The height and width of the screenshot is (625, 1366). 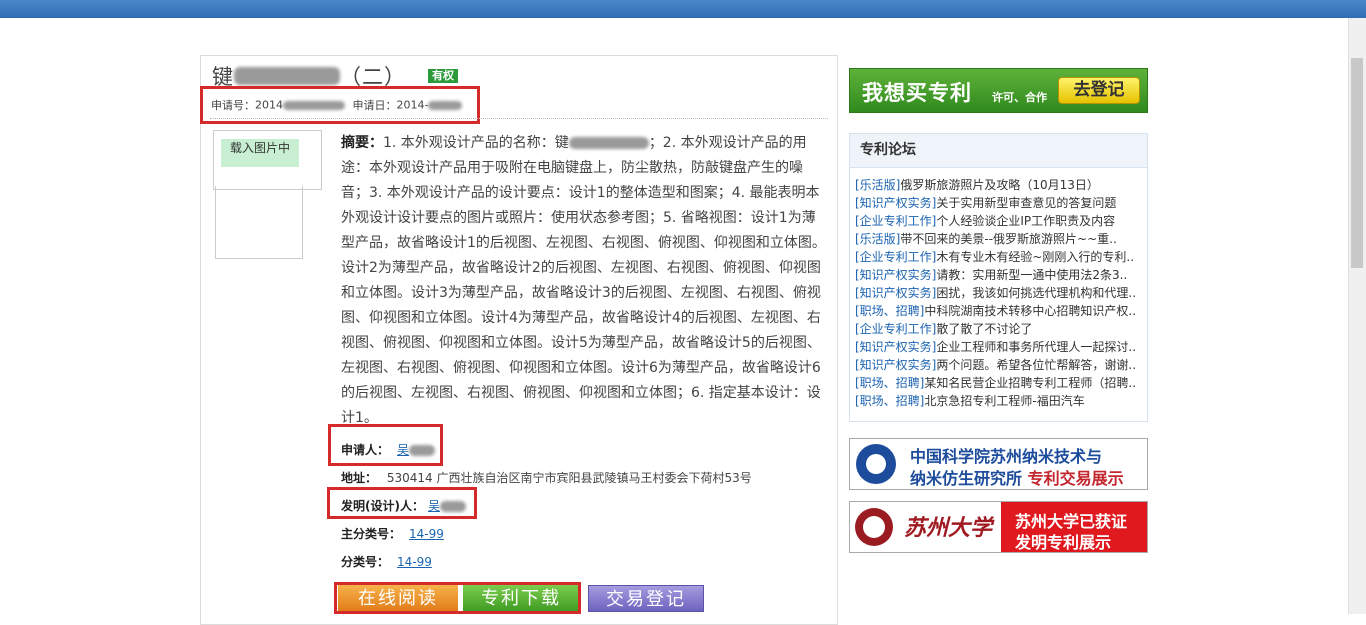 I want to click on banner1-line2b: 专利交易展示, so click(x=1075, y=478).